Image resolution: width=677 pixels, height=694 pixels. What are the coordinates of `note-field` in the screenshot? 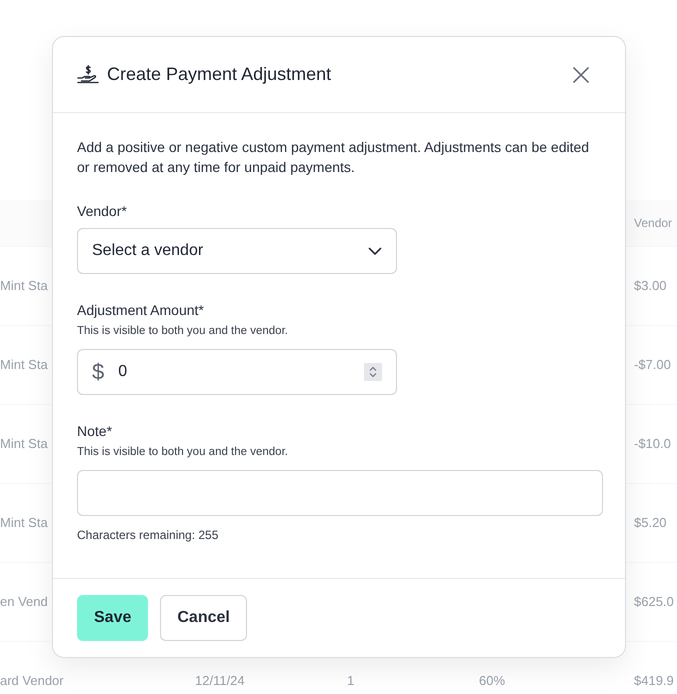 It's located at (340, 493).